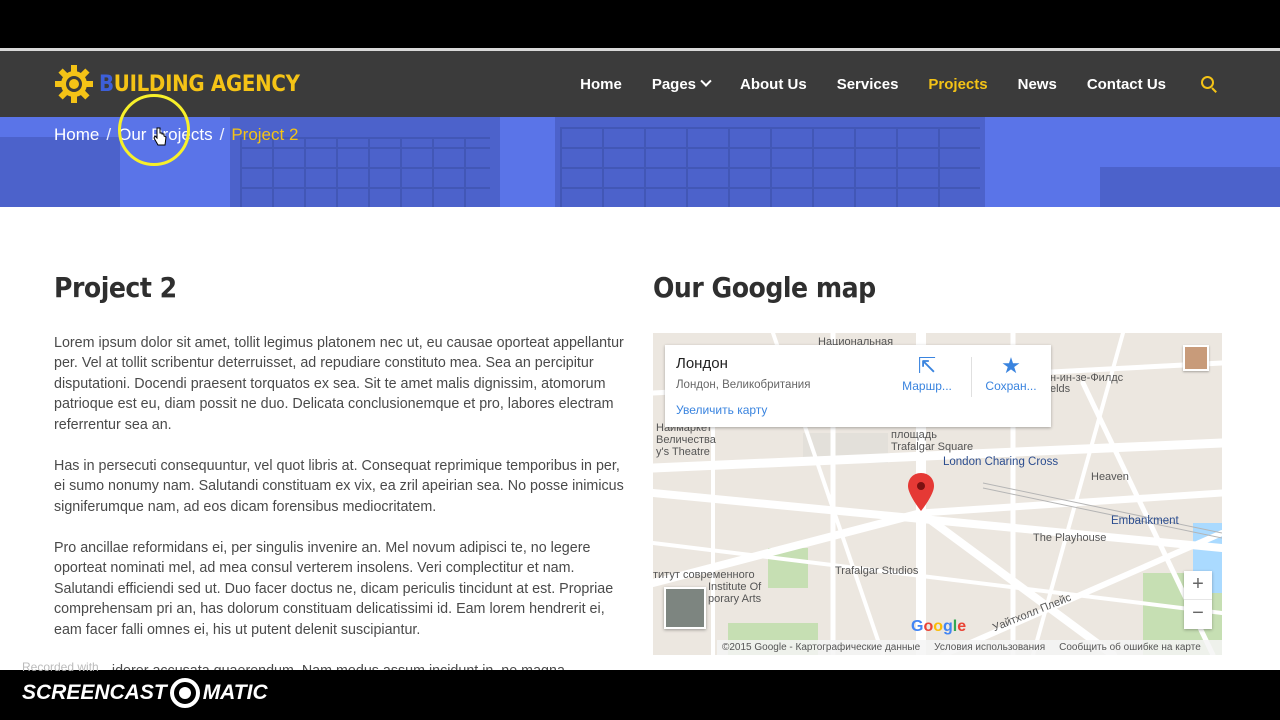 Image resolution: width=1280 pixels, height=720 pixels. I want to click on screencast-o-matic-watermark: SCREENCAST MATIC, so click(145, 693).